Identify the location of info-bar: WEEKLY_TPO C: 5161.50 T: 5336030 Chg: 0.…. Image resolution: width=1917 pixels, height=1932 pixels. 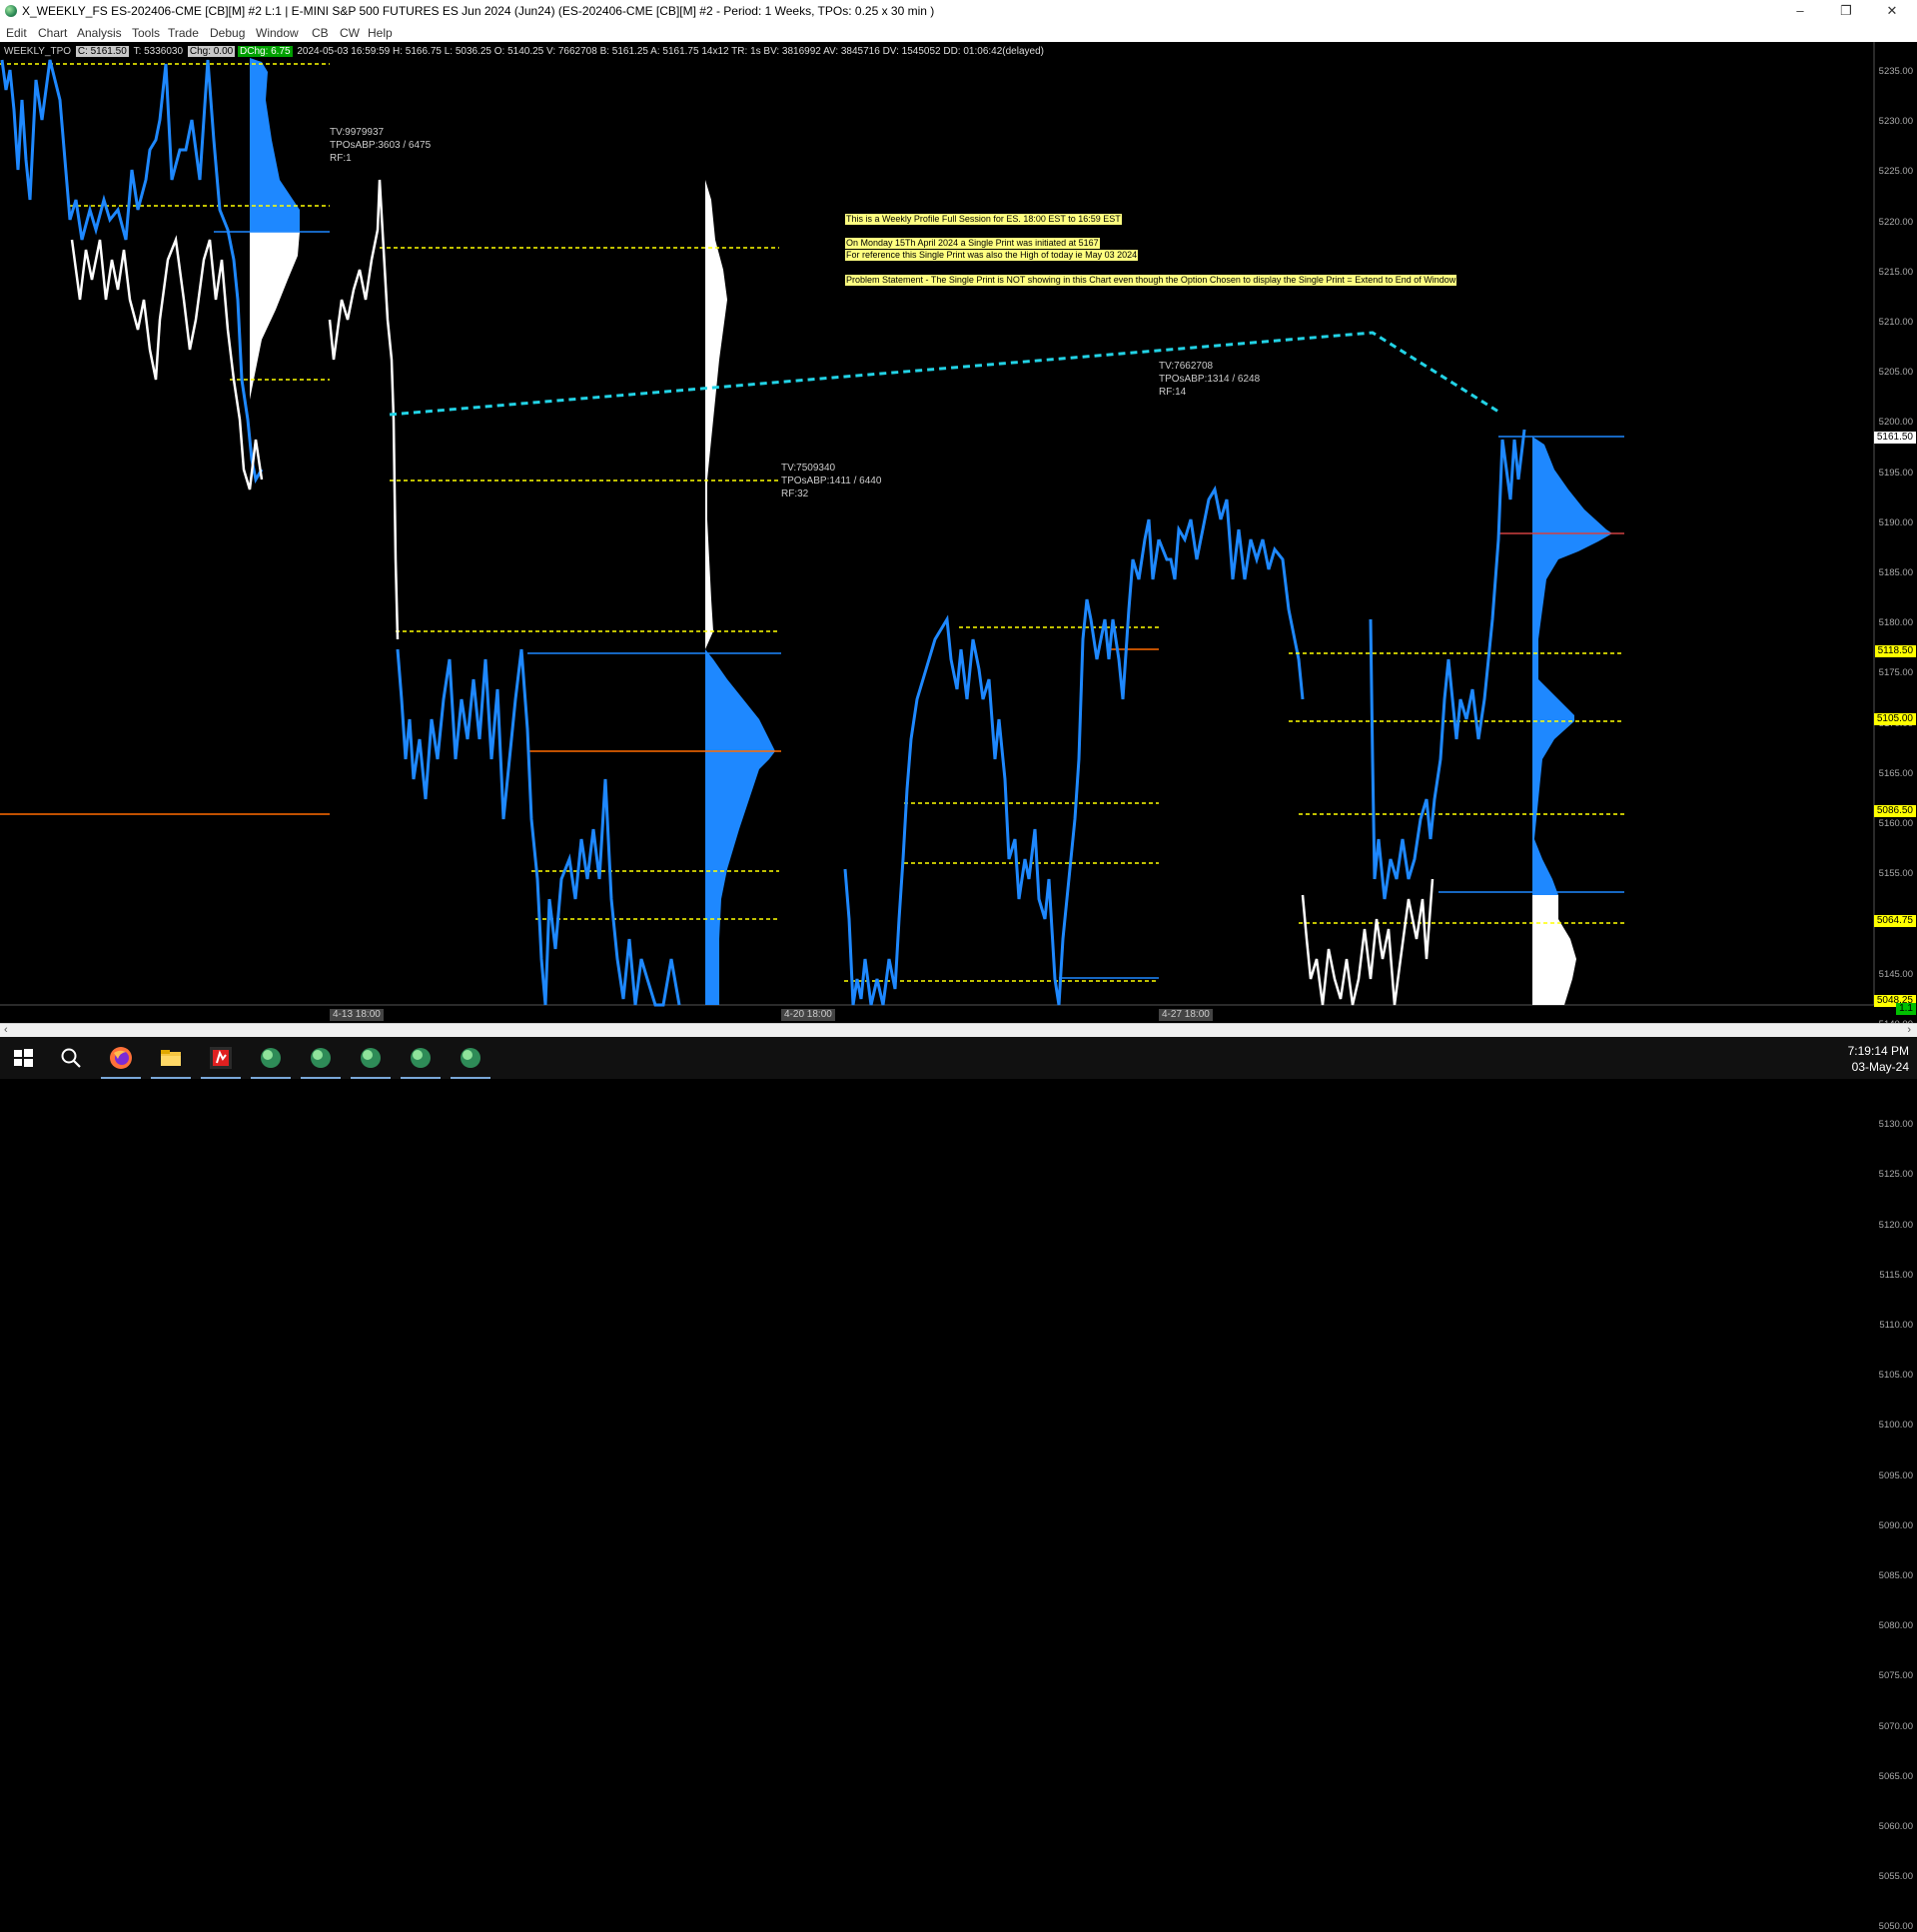
(524, 51).